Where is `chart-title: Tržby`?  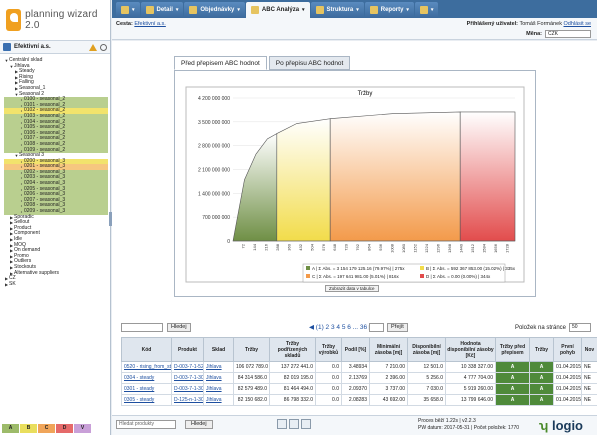
chart-title: Tržby is located at coordinates (365, 94).